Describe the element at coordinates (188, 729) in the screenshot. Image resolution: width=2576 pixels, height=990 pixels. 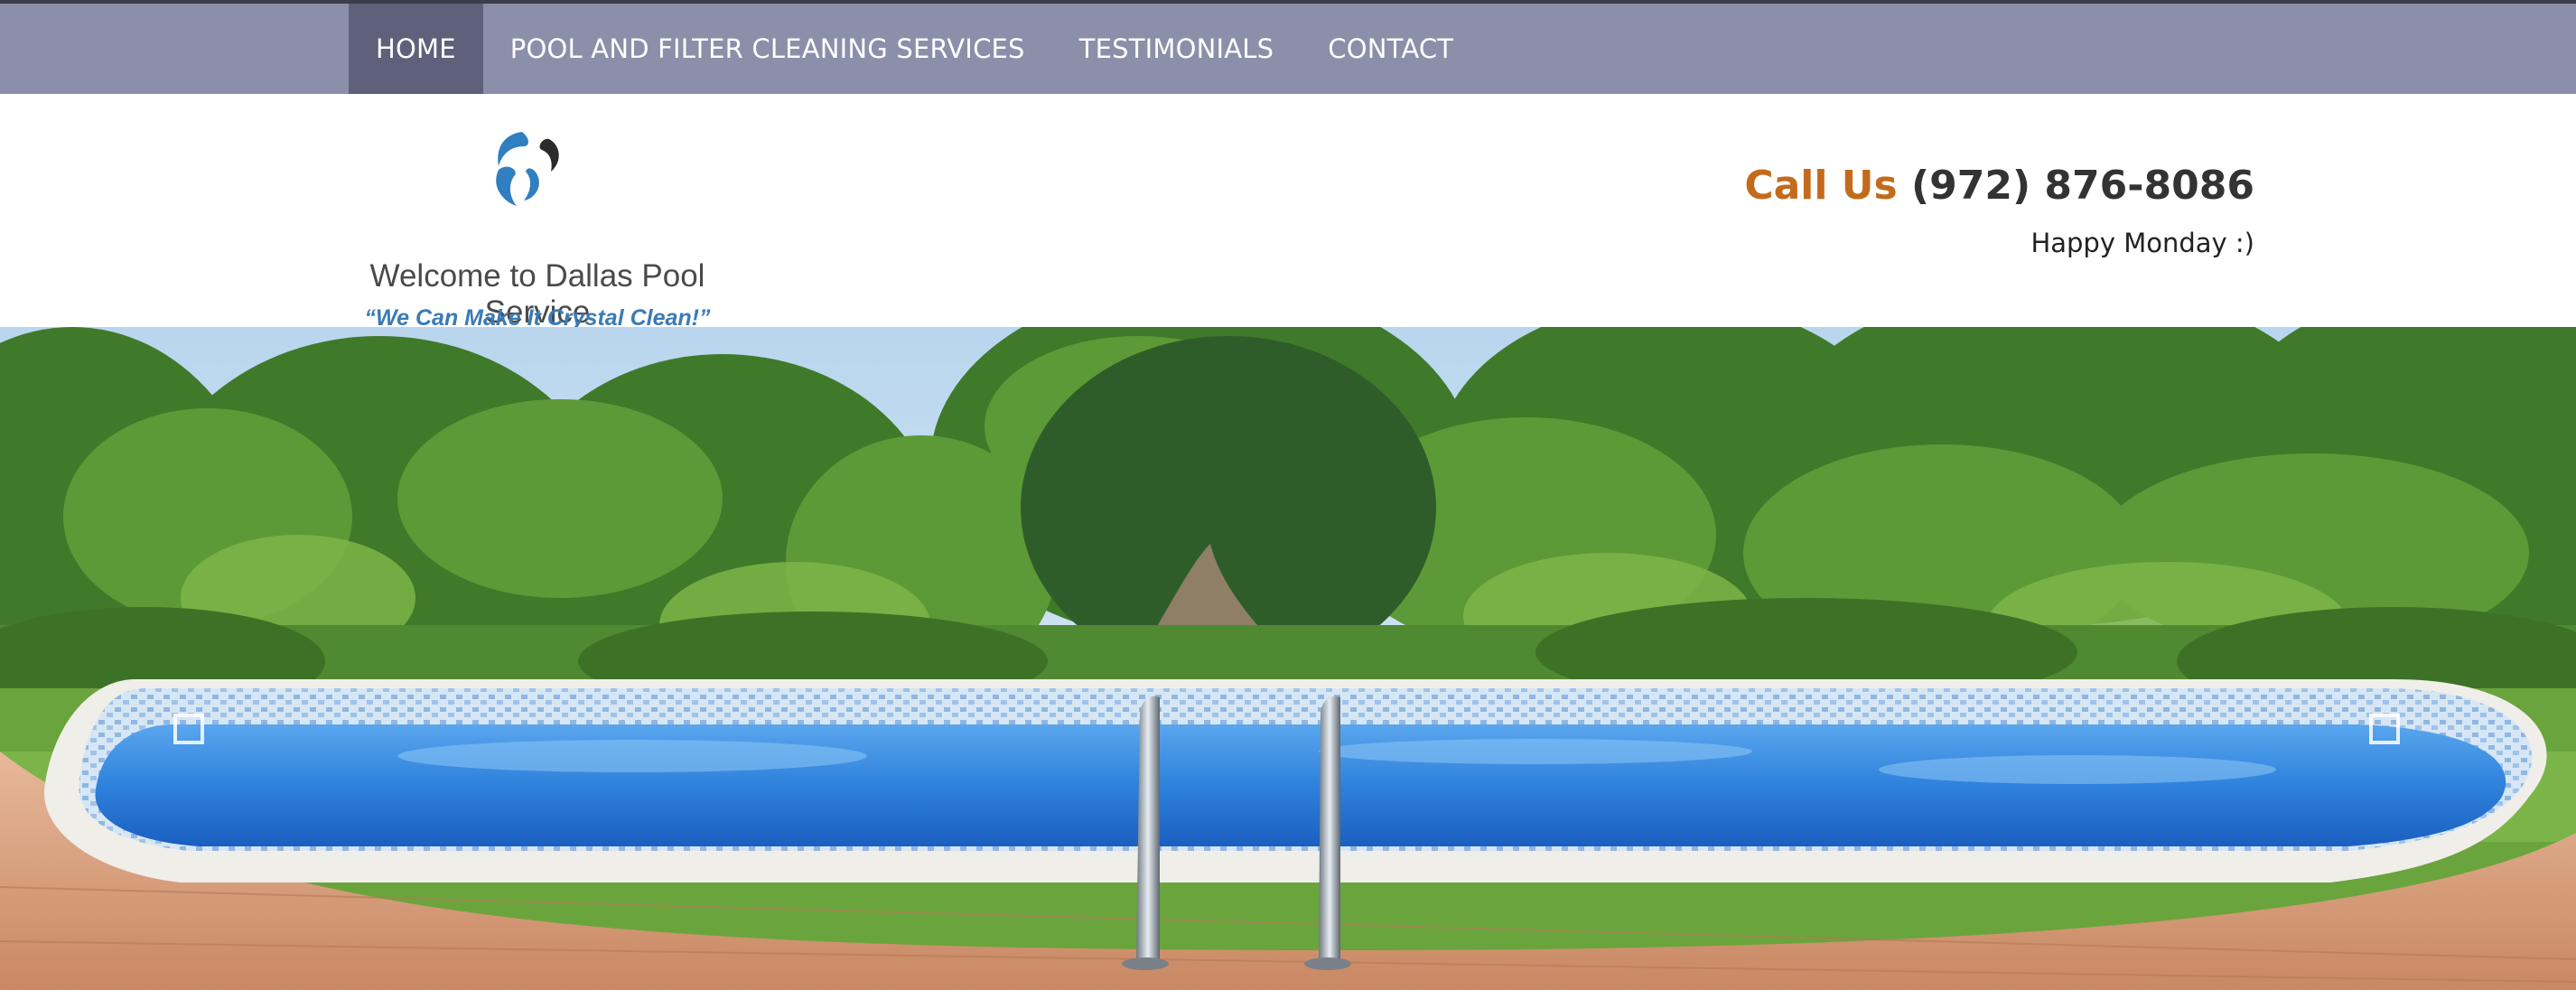
I see `slider-prev-icon` at that location.